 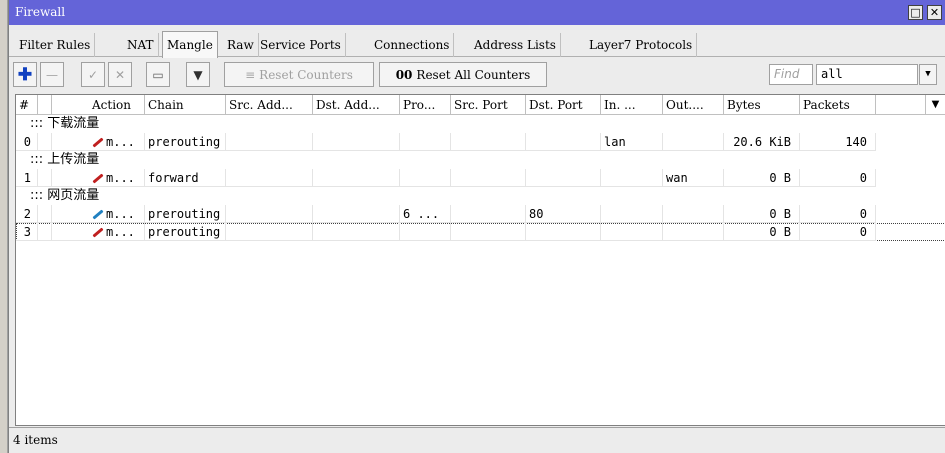 I want to click on cell-out-interface: wan, so click(x=693, y=178).